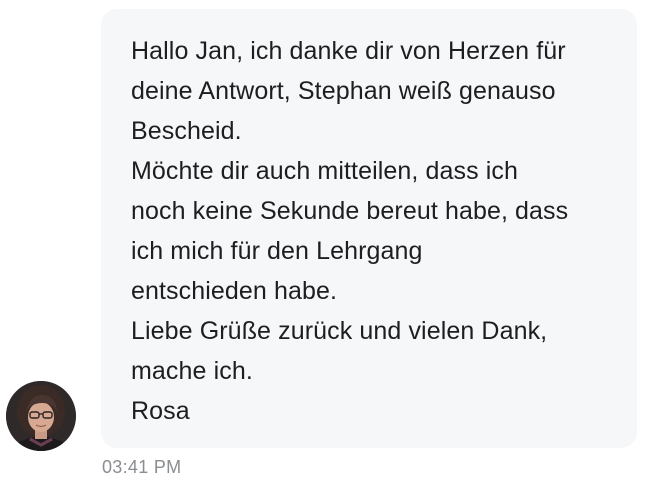 The height and width of the screenshot is (502, 662). Describe the element at coordinates (339, 331) in the screenshot. I see `message-line: Liebe Grüße zurück und vielen Dank,` at that location.